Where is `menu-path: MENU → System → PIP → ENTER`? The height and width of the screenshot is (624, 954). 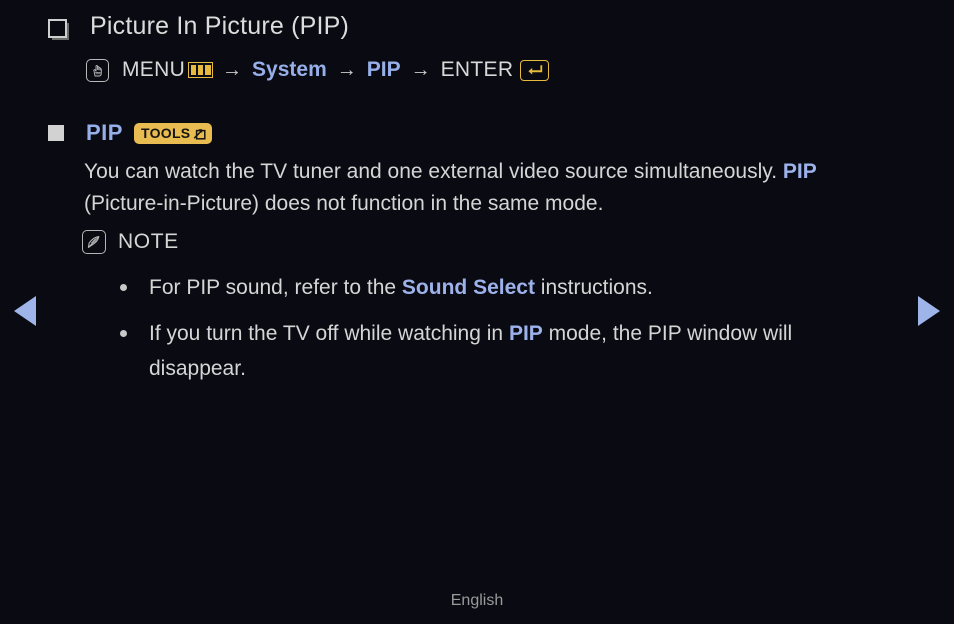
menu-path: MENU → System → PIP → ENTER is located at coordinates (318, 70).